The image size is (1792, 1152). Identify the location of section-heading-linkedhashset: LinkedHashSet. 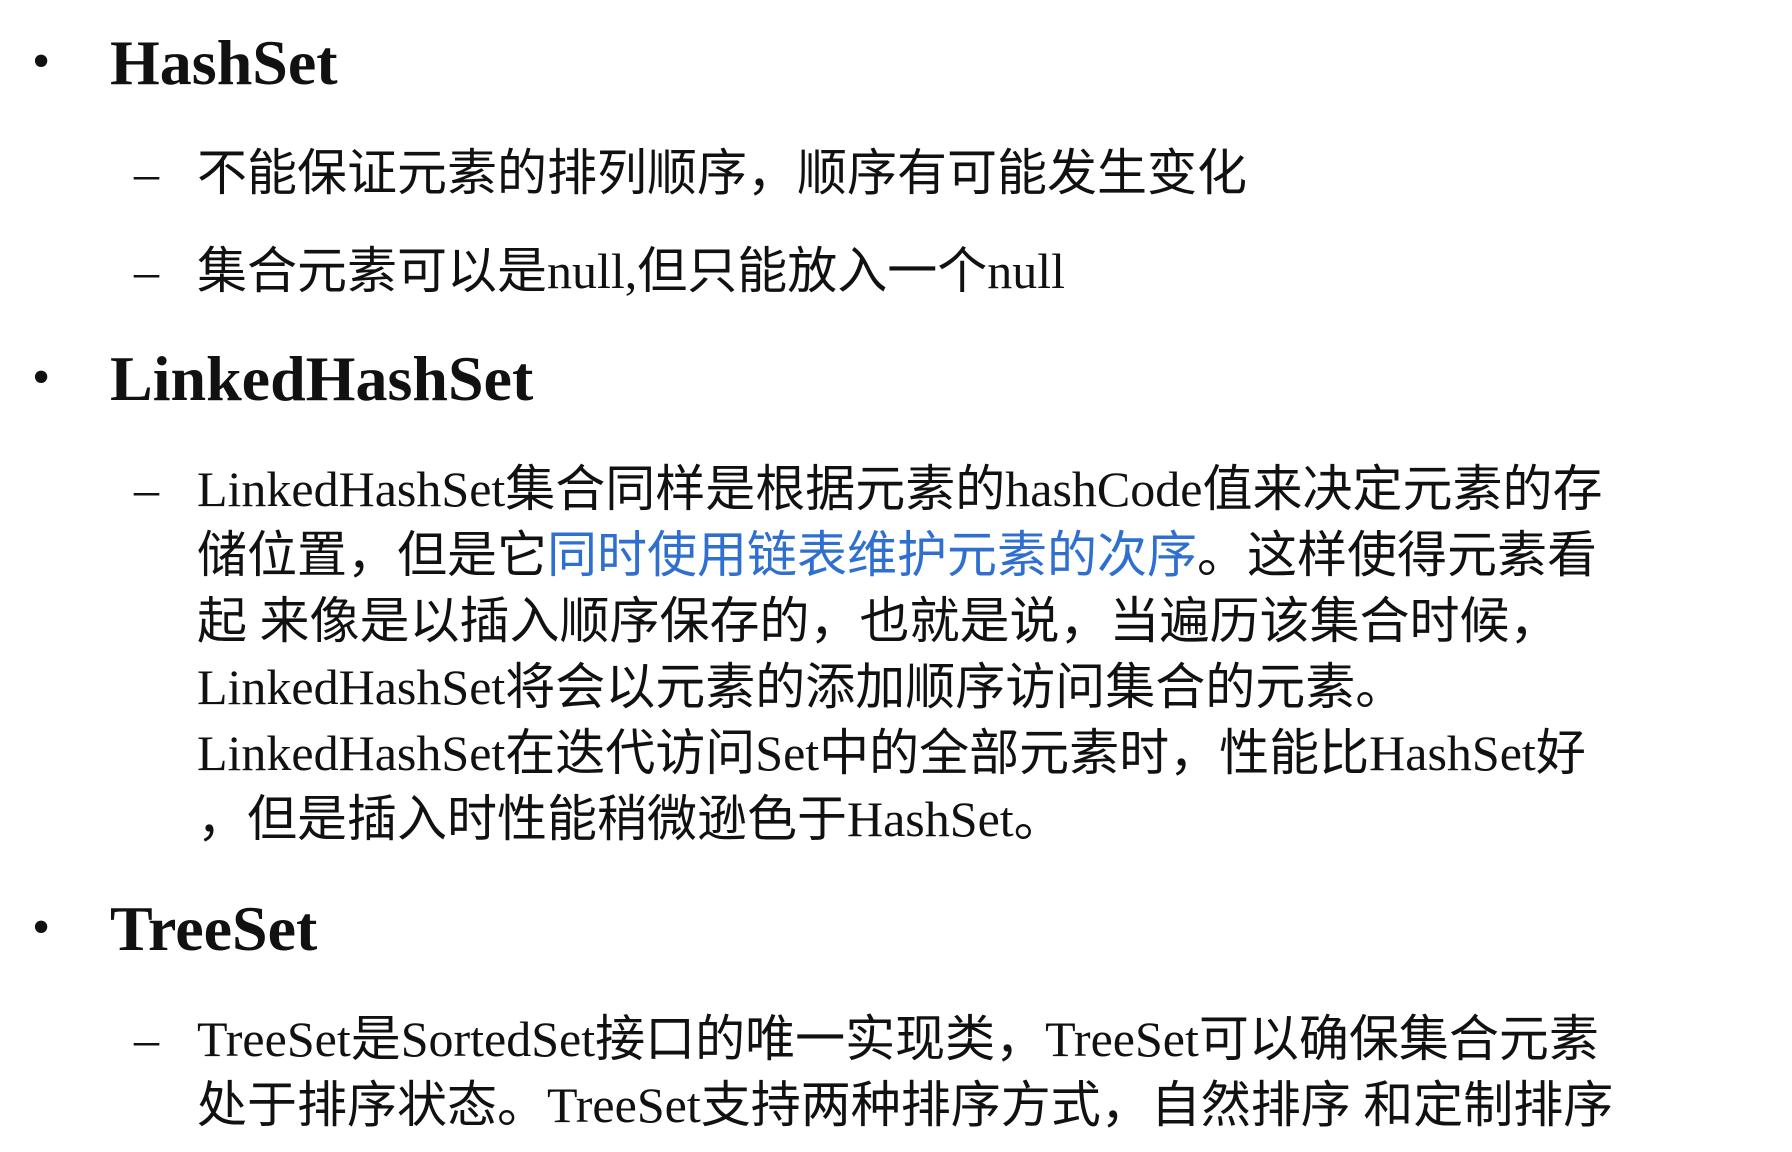
(322, 378).